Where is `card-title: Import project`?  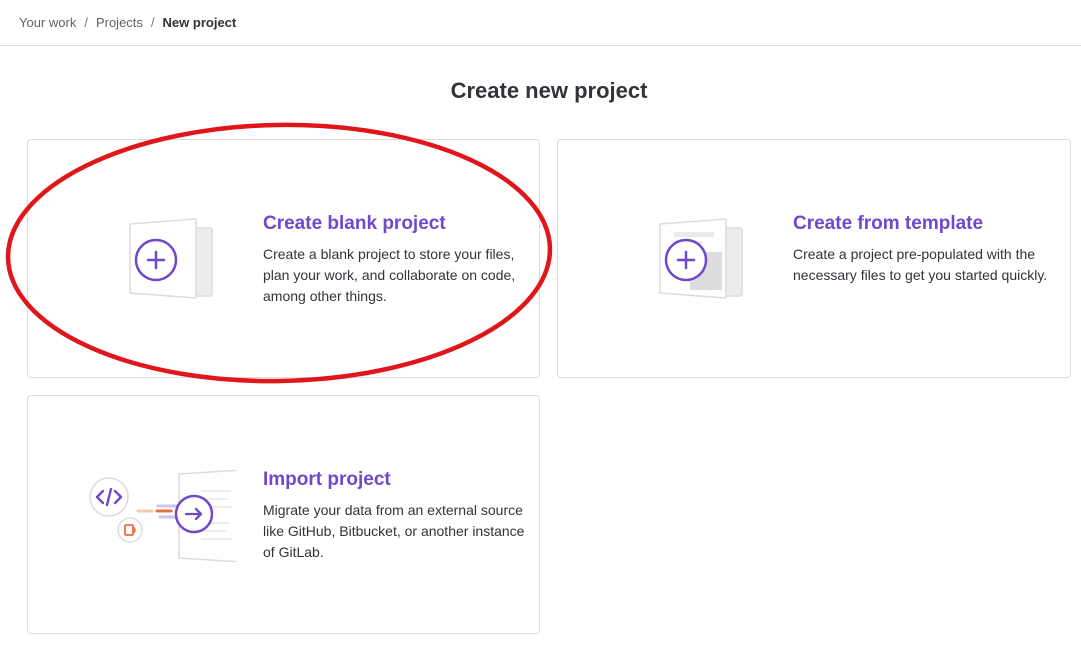
card-title: Import project is located at coordinates (400, 480).